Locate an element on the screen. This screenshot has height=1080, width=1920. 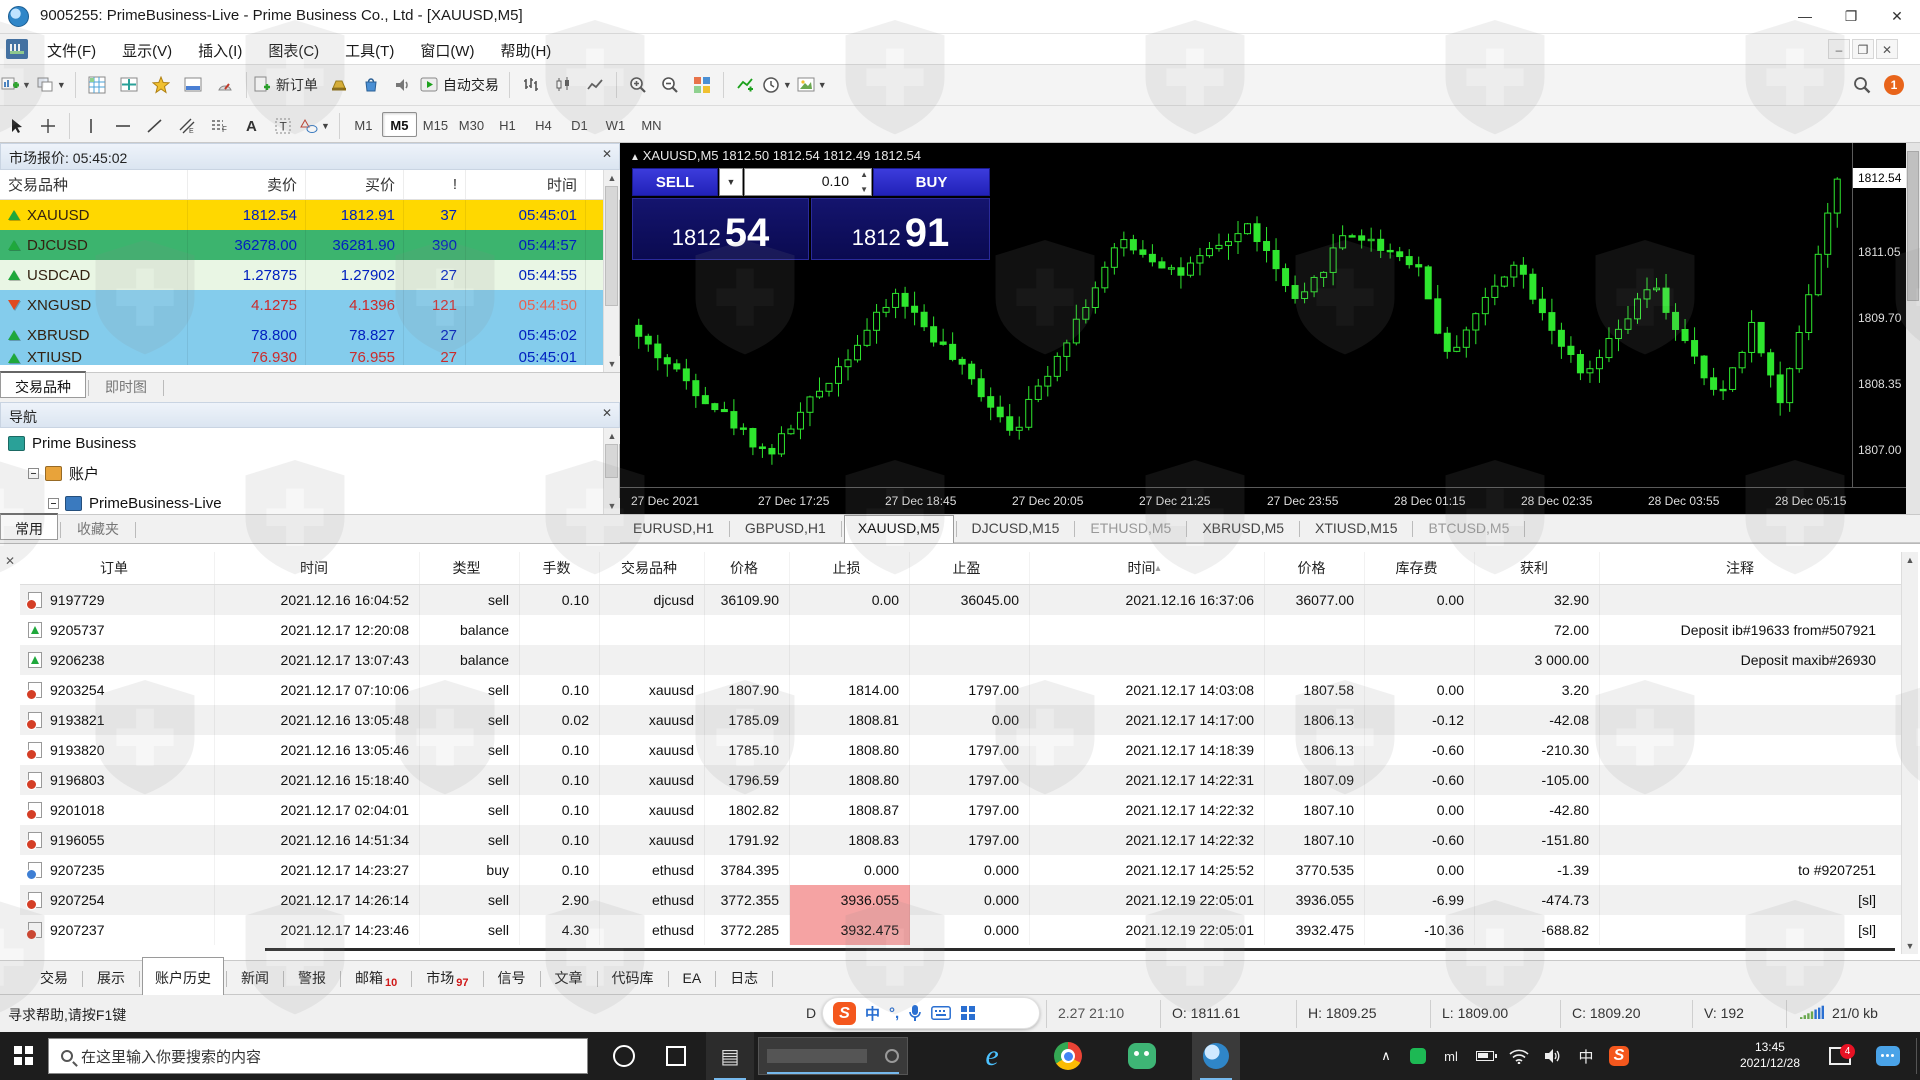
new-order-button: 新订单 is located at coordinates (287, 85).